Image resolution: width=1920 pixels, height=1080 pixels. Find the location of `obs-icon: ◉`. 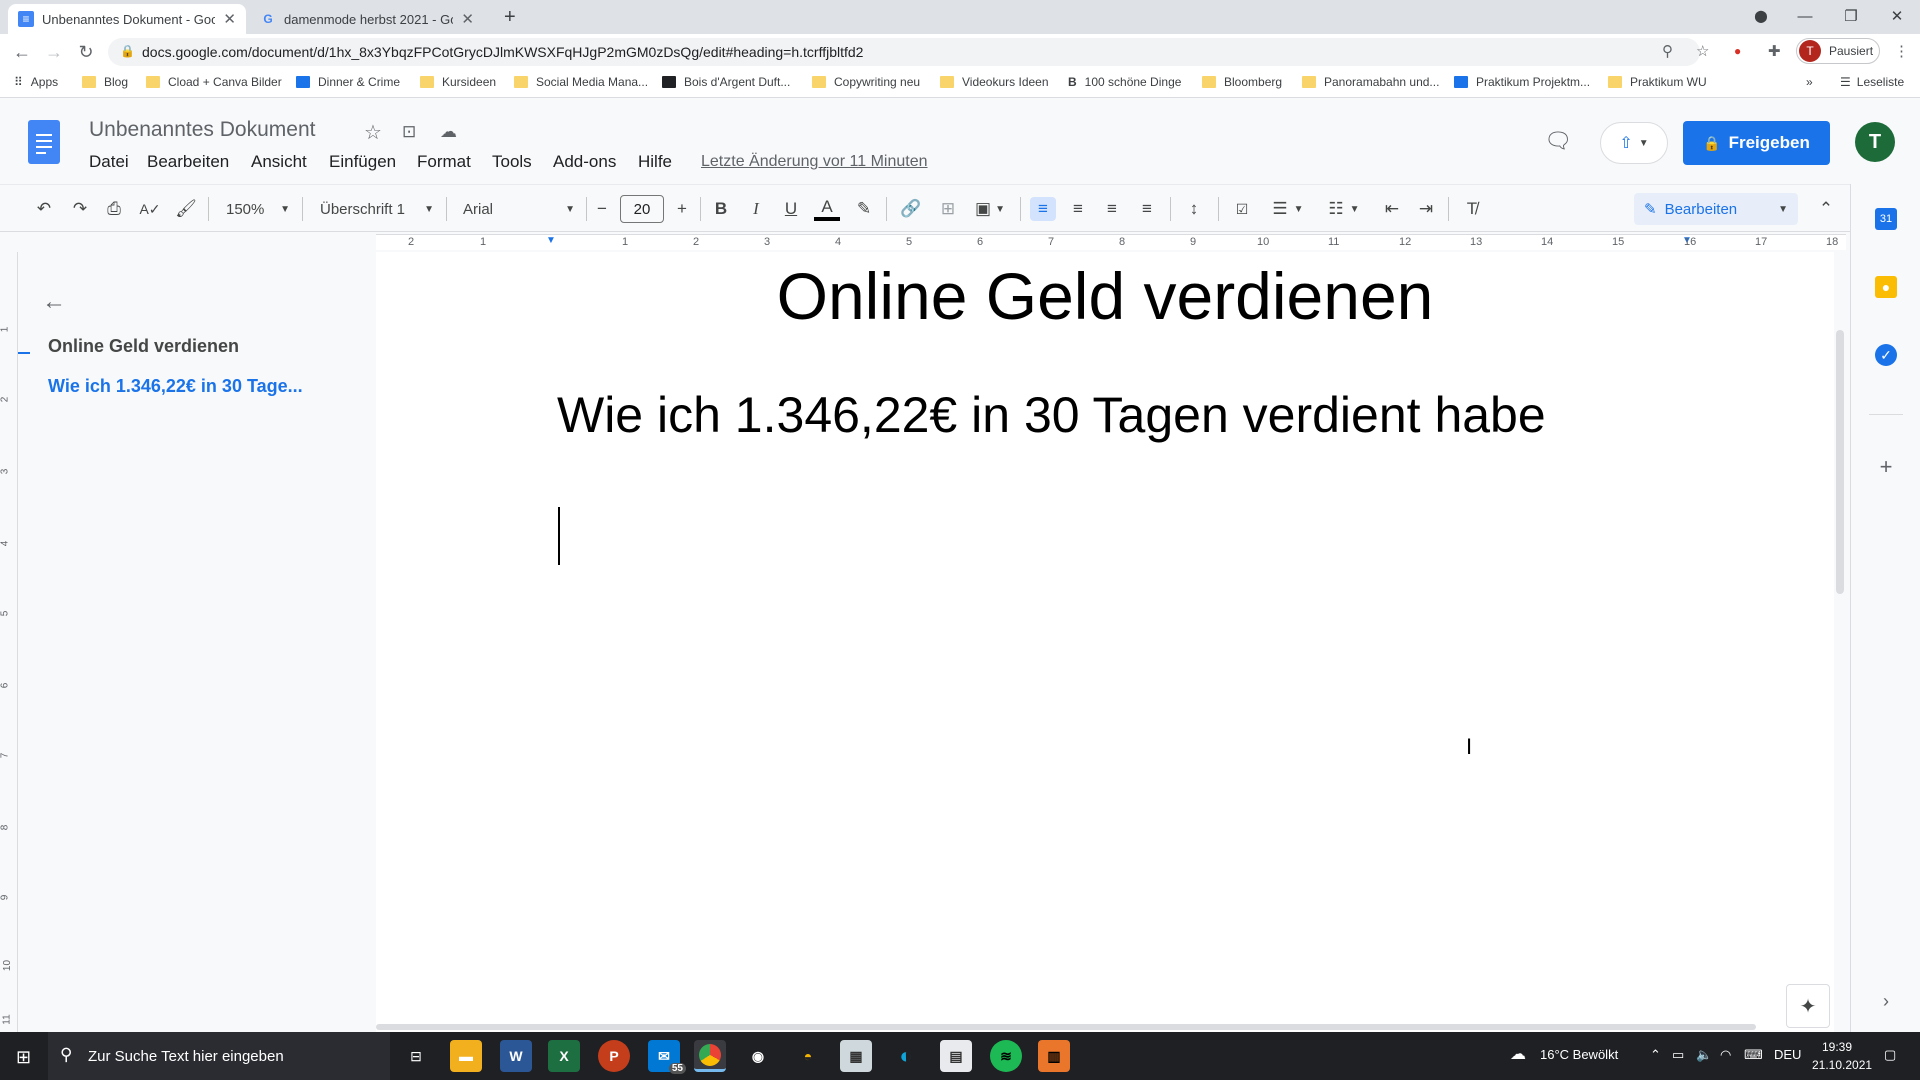

obs-icon: ◉ is located at coordinates (758, 1056).